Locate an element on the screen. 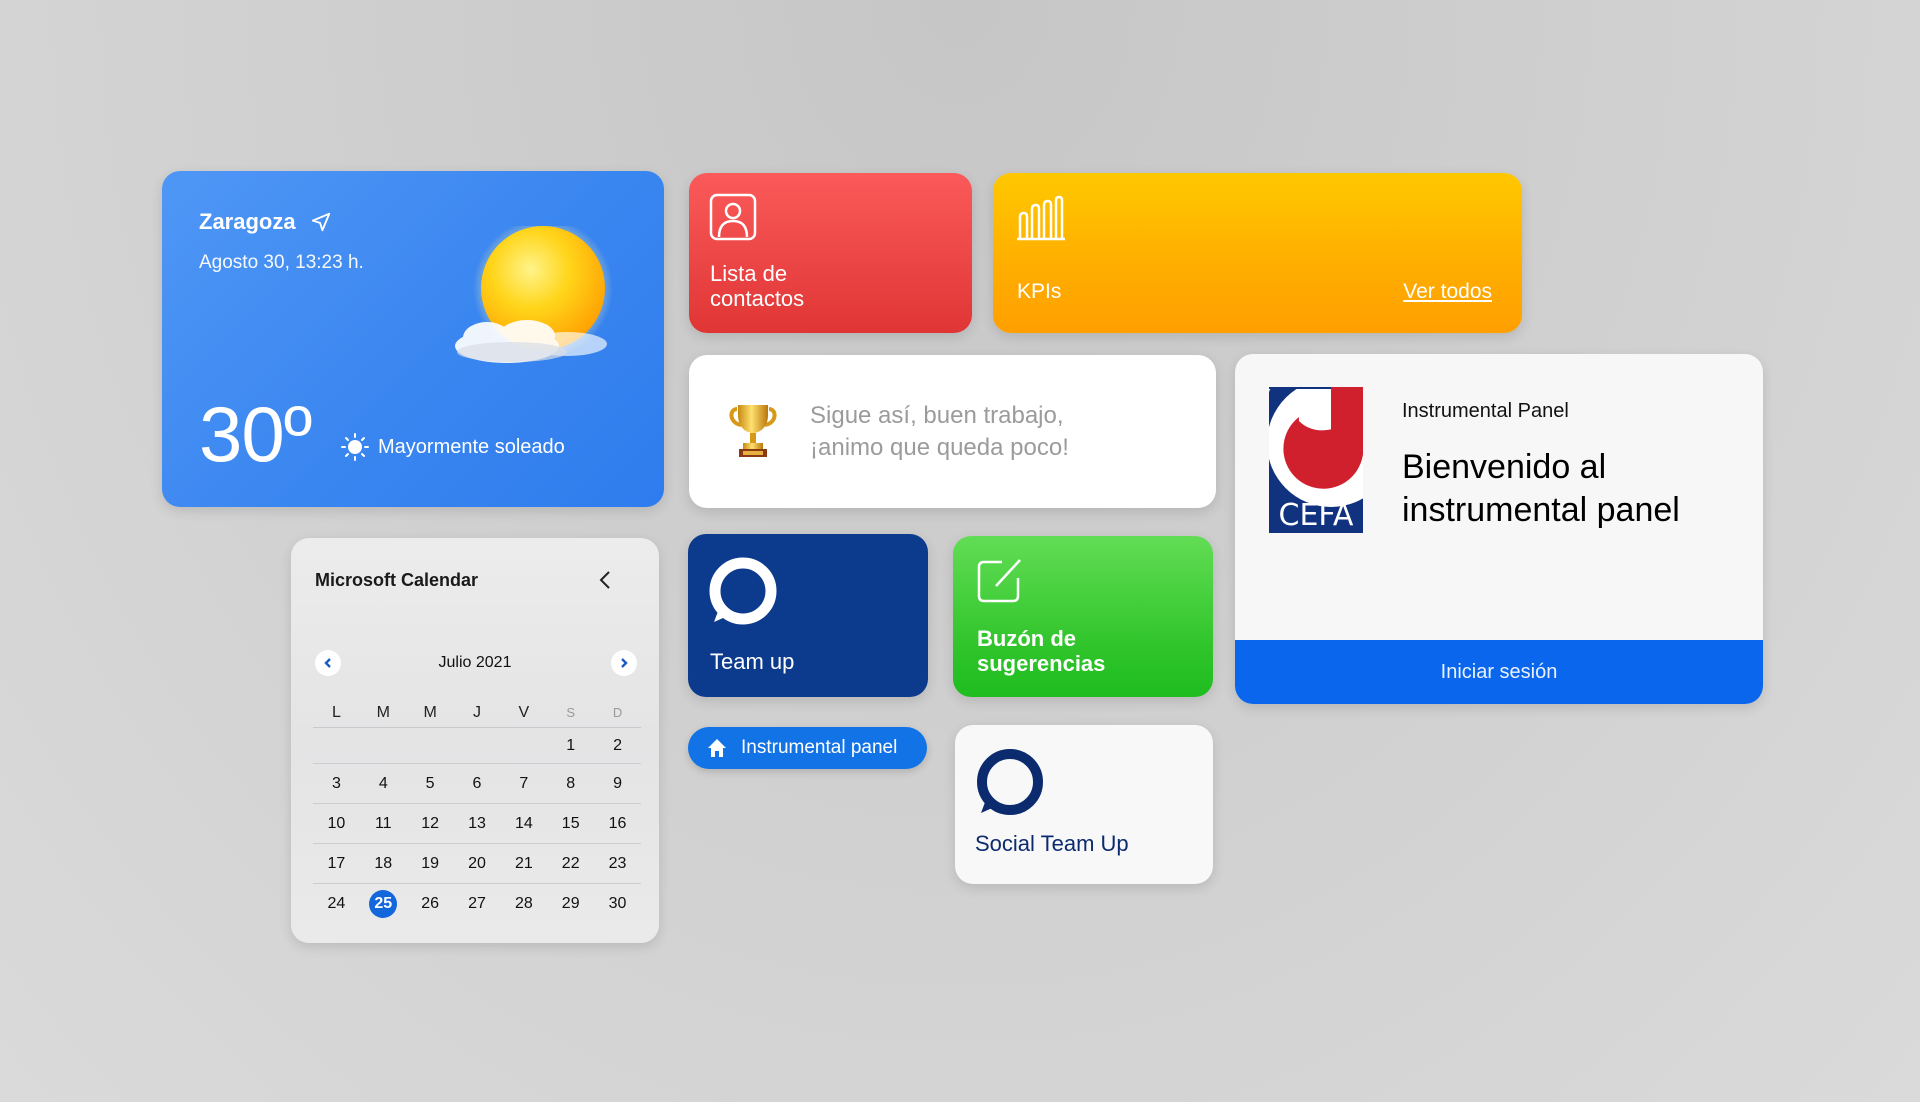 The image size is (1920, 1102). calendar-day: 27 is located at coordinates (477, 904).